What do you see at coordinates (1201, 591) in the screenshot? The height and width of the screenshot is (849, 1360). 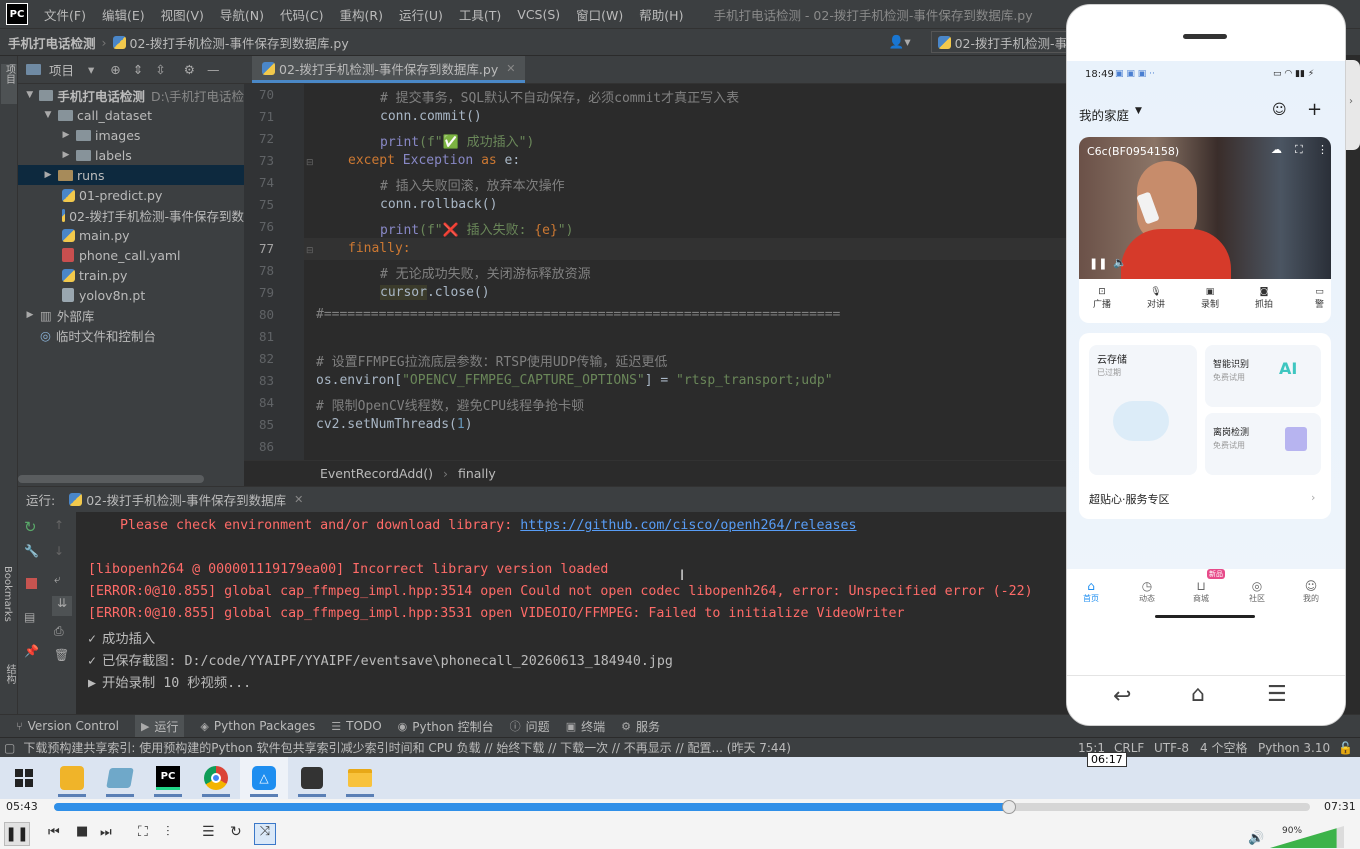 I see `nav-shop: ⊔ 商城` at bounding box center [1201, 591].